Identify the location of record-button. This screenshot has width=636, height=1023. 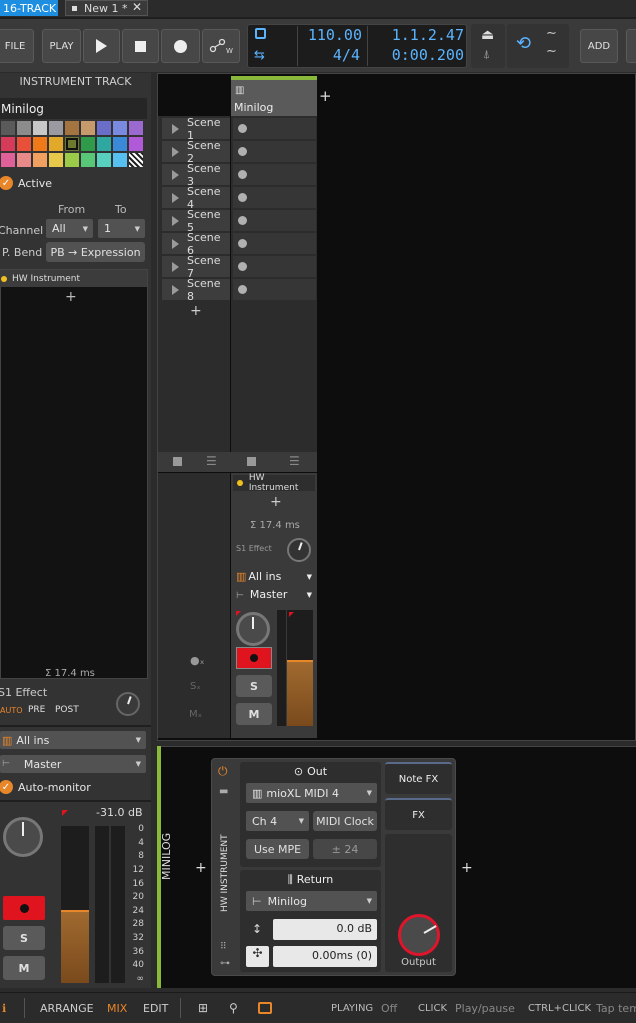
(180, 46).